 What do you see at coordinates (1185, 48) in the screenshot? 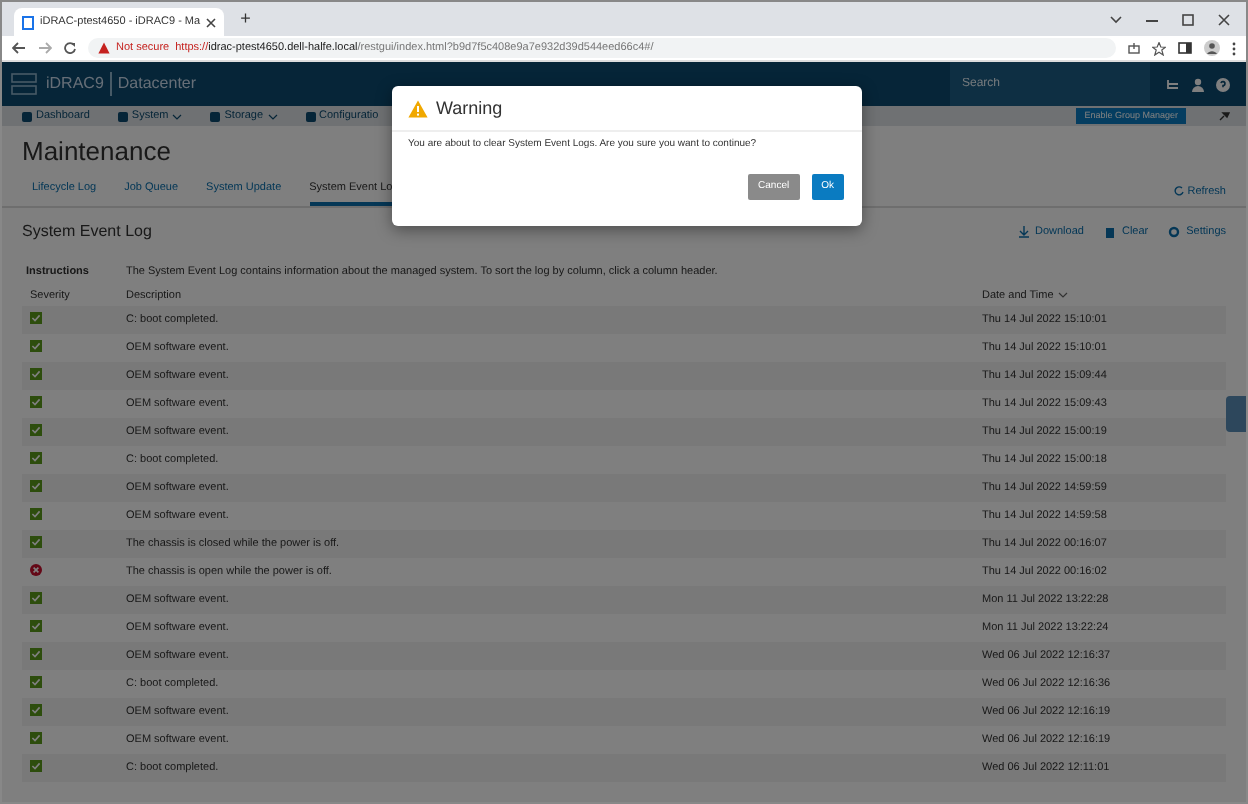
I see `sidebar-icon` at bounding box center [1185, 48].